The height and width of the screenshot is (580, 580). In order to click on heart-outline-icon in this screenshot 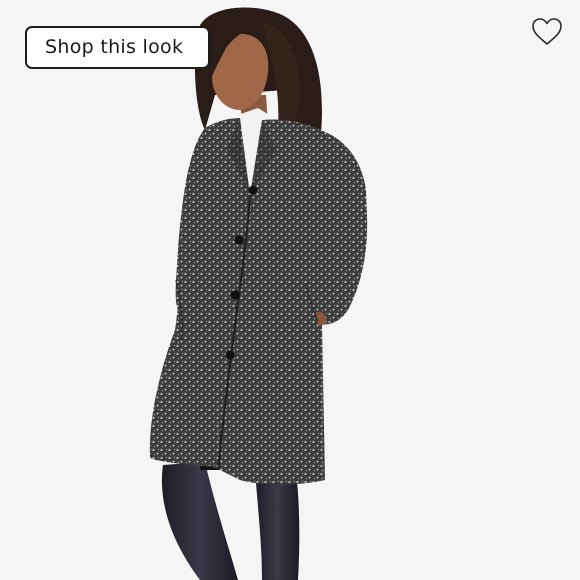, I will do `click(547, 31)`.